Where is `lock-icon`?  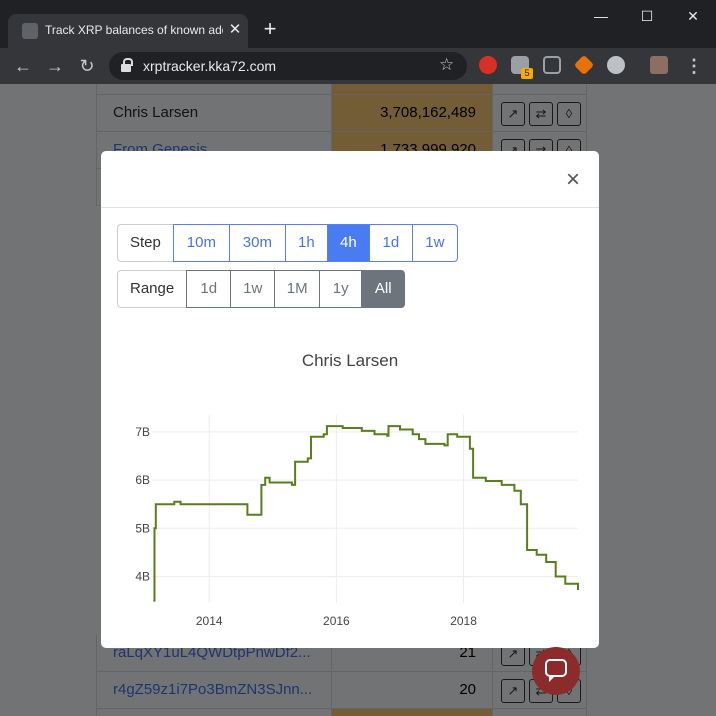
lock-icon is located at coordinates (127, 65).